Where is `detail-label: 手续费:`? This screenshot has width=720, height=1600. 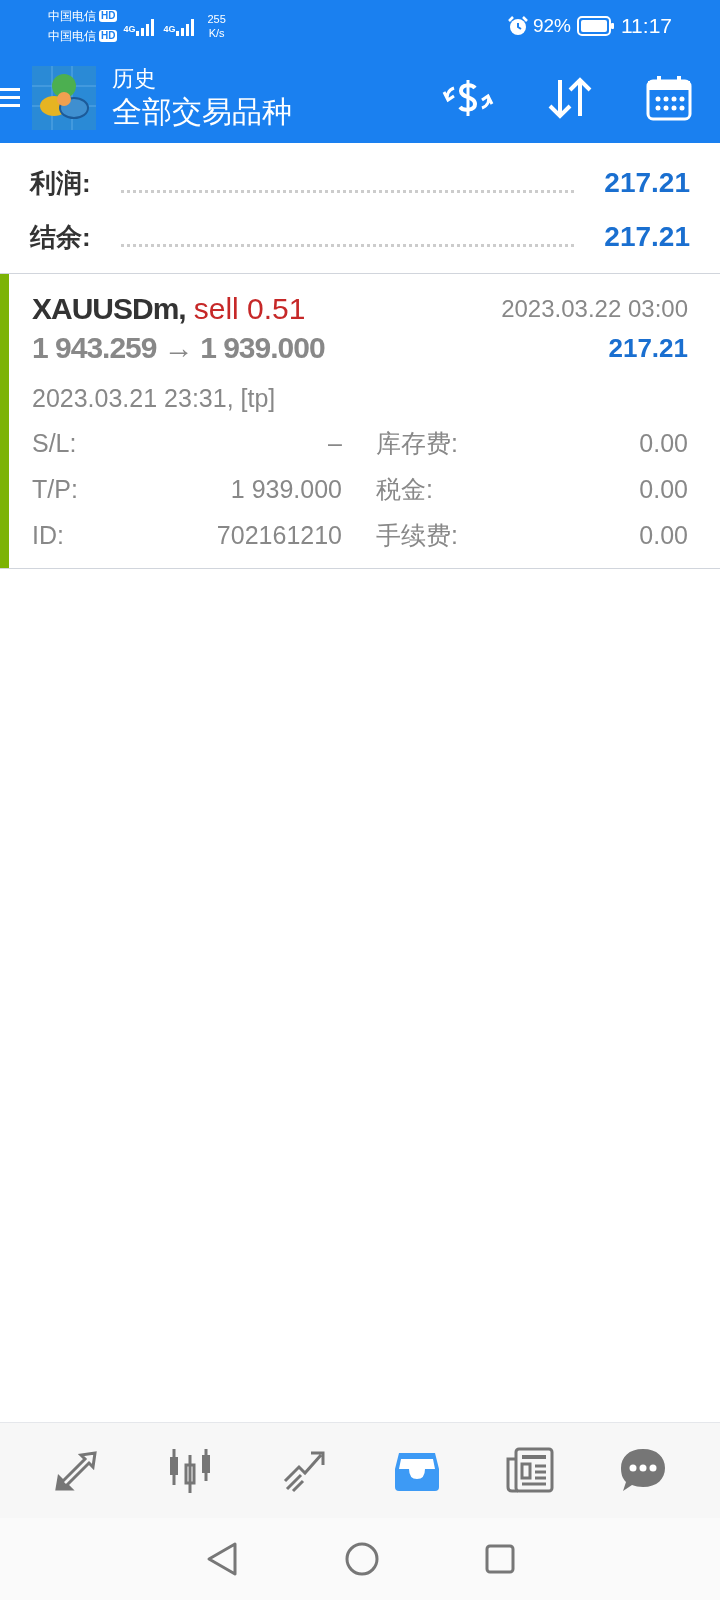
detail-label: 手续费: is located at coordinates (417, 535).